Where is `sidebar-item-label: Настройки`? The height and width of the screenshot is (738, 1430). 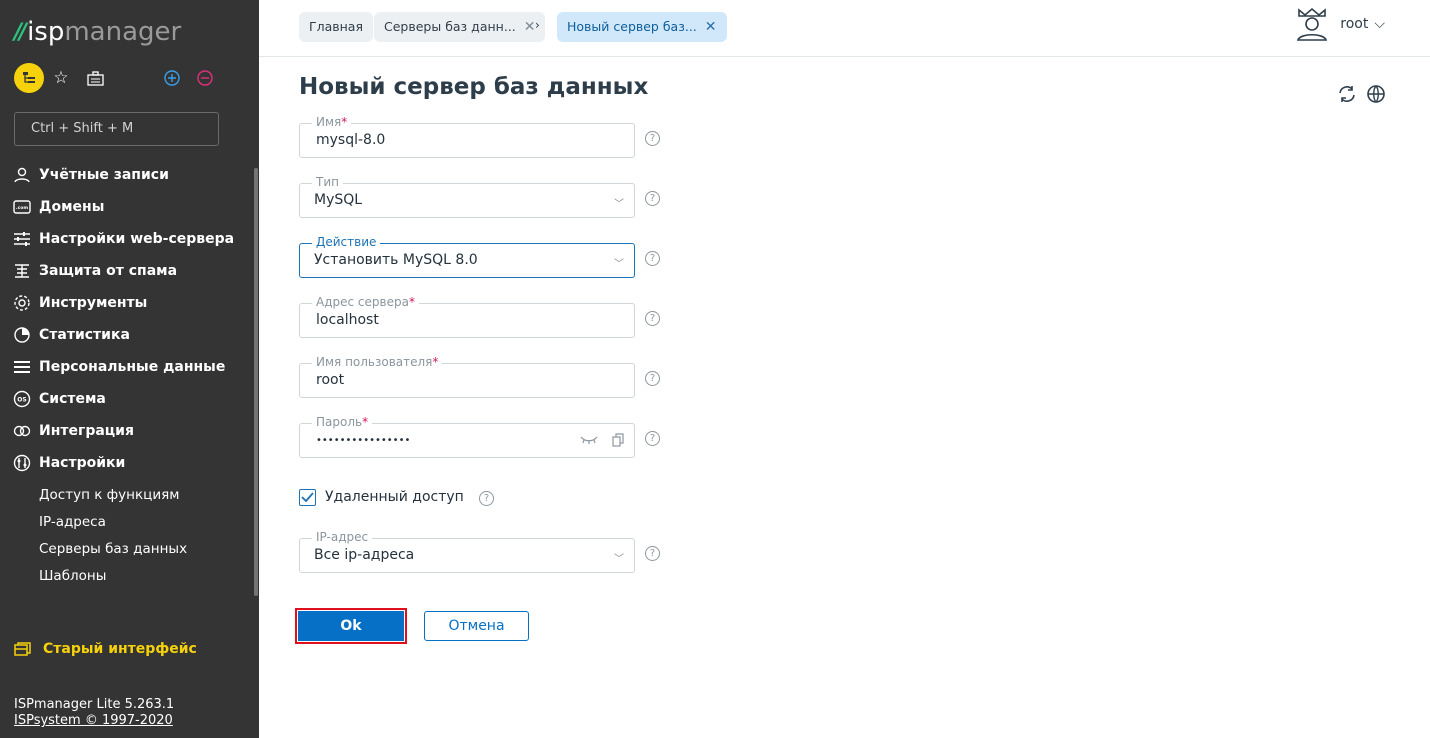
sidebar-item-label: Настройки is located at coordinates (82, 463).